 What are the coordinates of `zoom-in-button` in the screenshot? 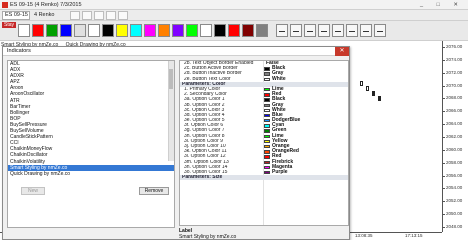 It's located at (75, 15).